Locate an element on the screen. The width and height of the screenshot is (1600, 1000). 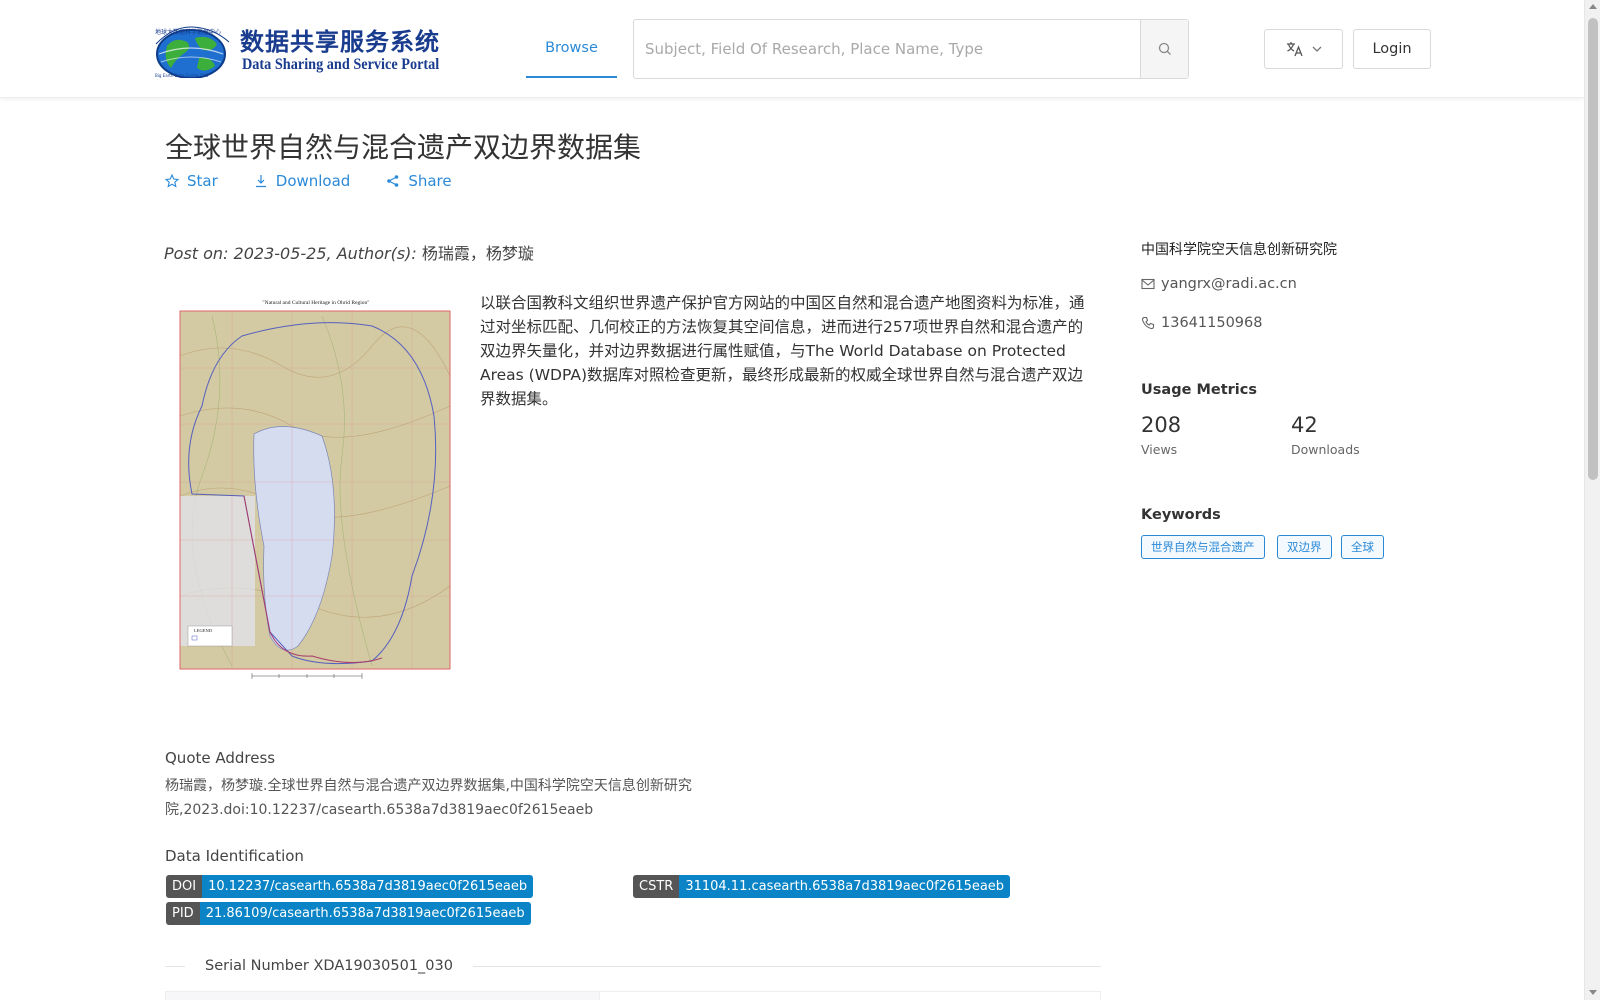
search-bar is located at coordinates (911, 49).